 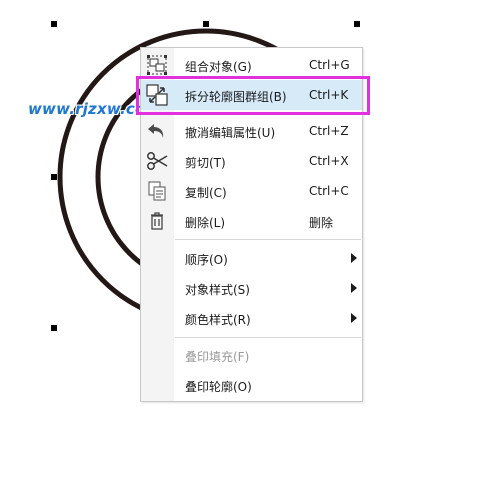 What do you see at coordinates (329, 191) in the screenshot?
I see `menu-item-shortcut: Ctrl+C` at bounding box center [329, 191].